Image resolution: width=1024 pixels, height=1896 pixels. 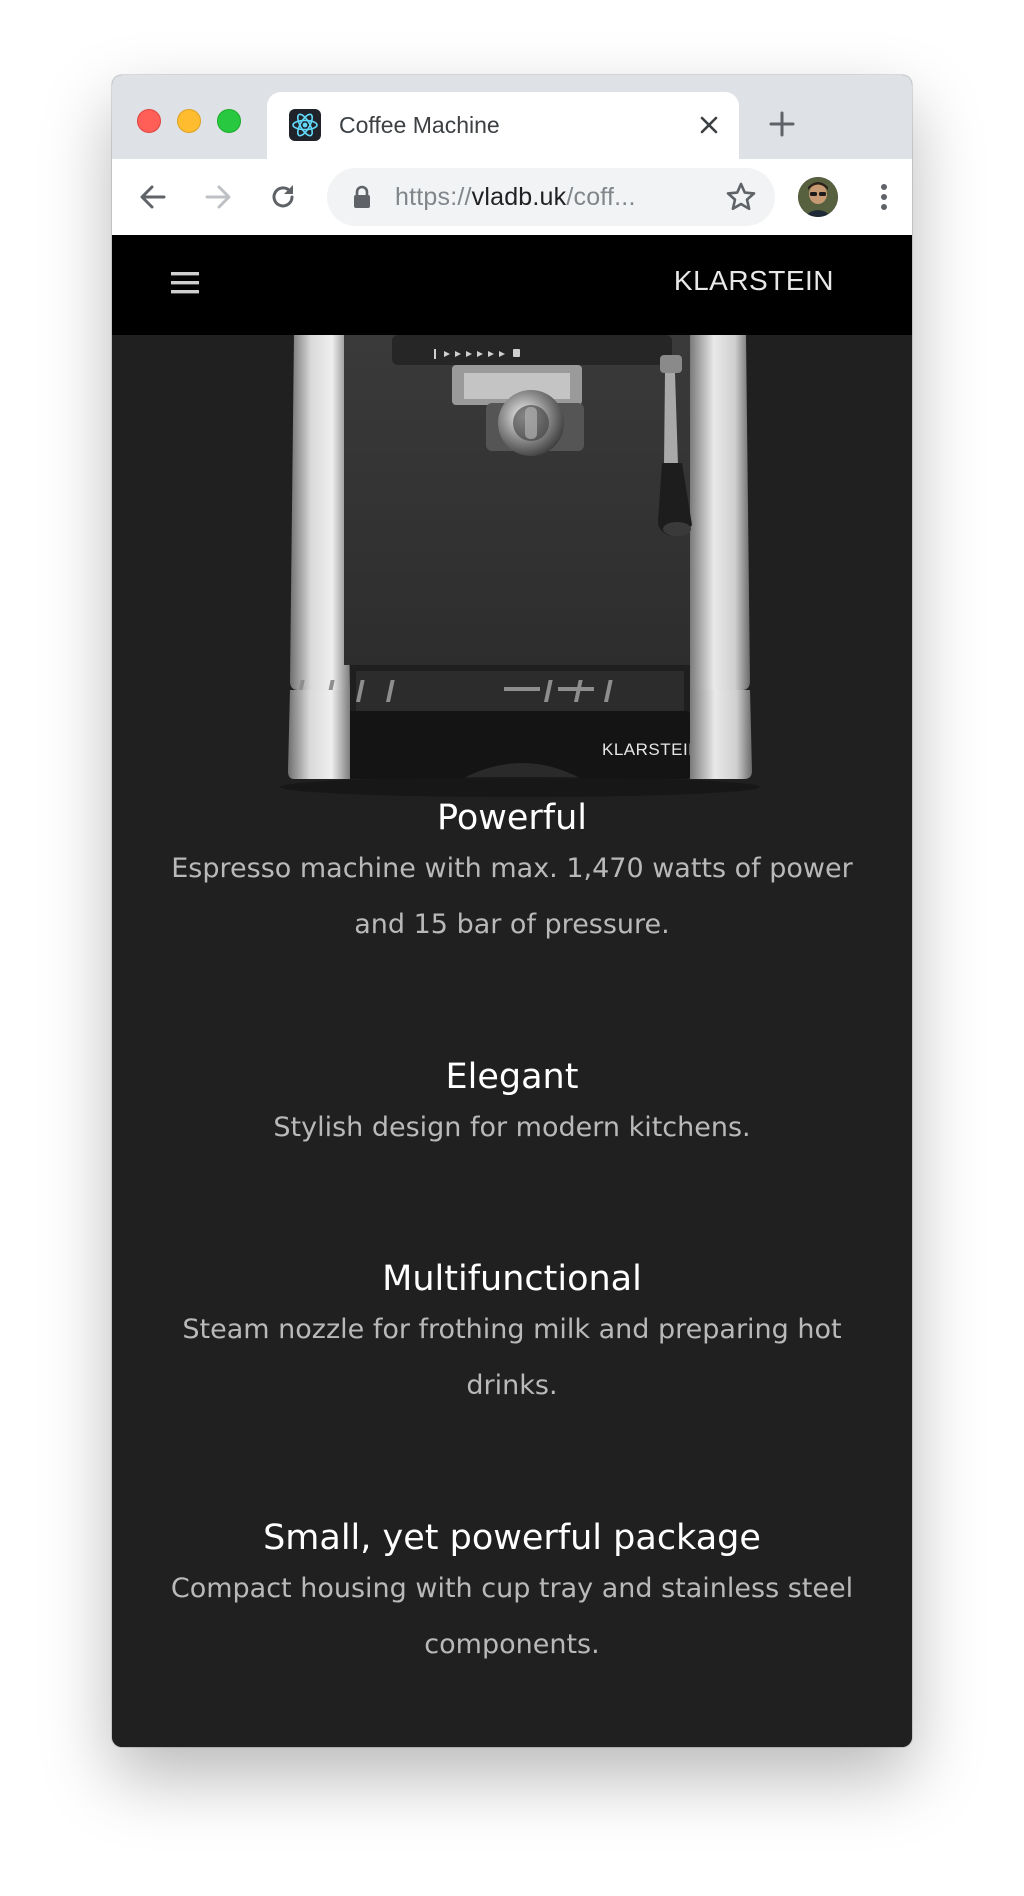 What do you see at coordinates (419, 125) in the screenshot?
I see `tab-title: Coffee Machine` at bounding box center [419, 125].